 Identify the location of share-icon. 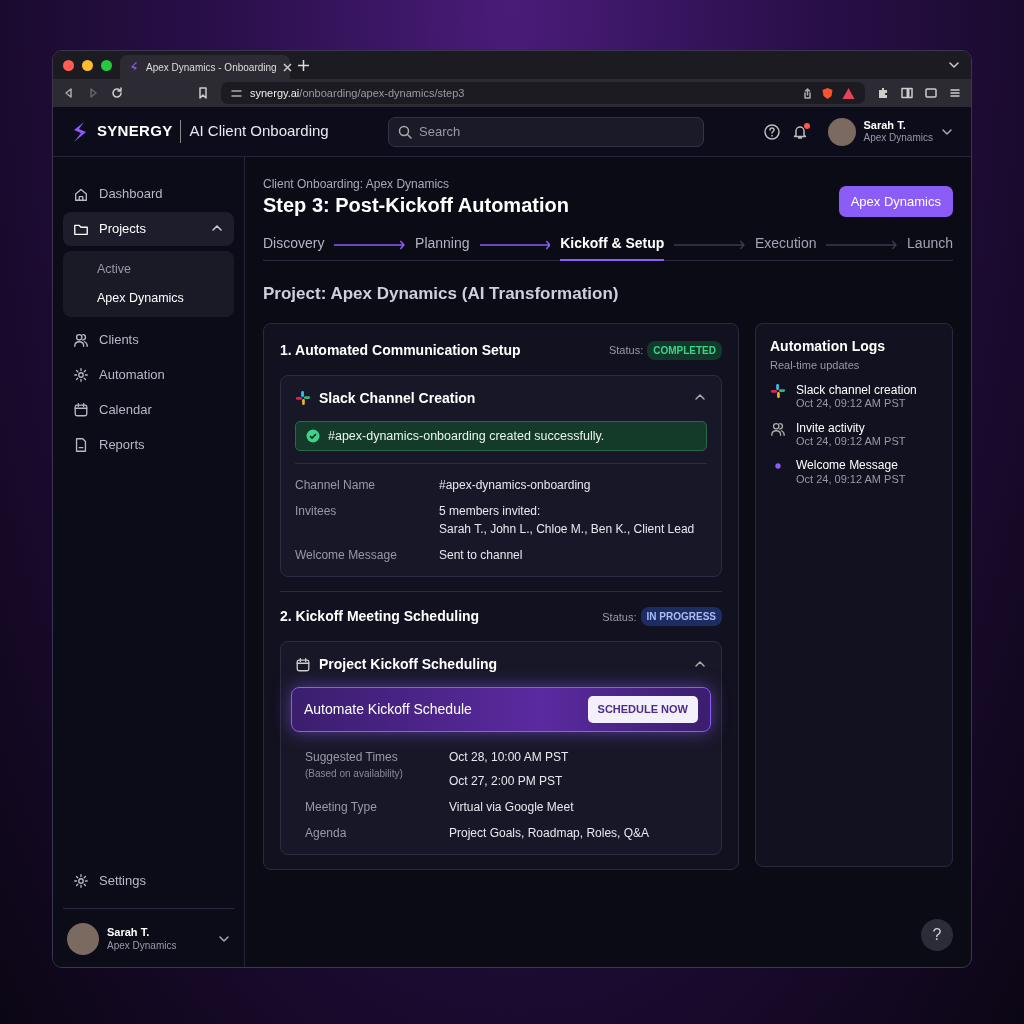
(807, 93).